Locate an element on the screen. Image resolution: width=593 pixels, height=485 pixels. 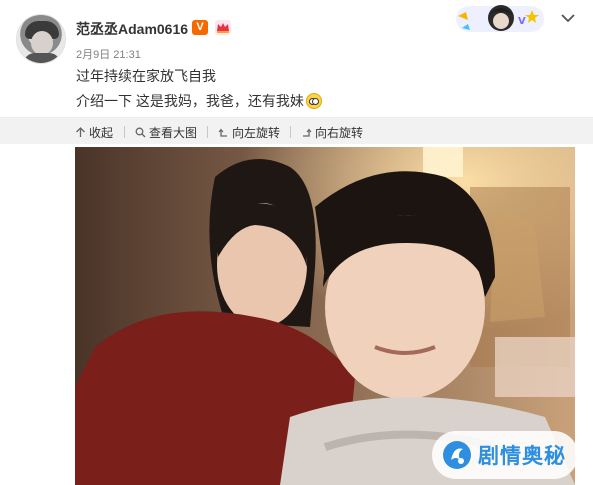
post-timestamp: 2月9日 21:31 is located at coordinates (108, 54).